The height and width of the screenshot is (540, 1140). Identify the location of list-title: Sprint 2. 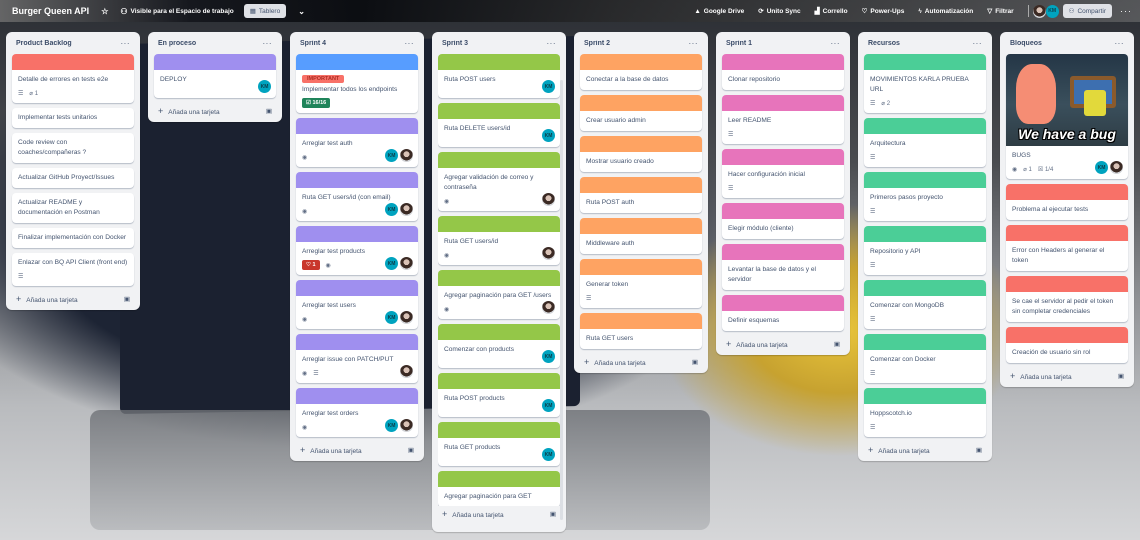
(597, 43).